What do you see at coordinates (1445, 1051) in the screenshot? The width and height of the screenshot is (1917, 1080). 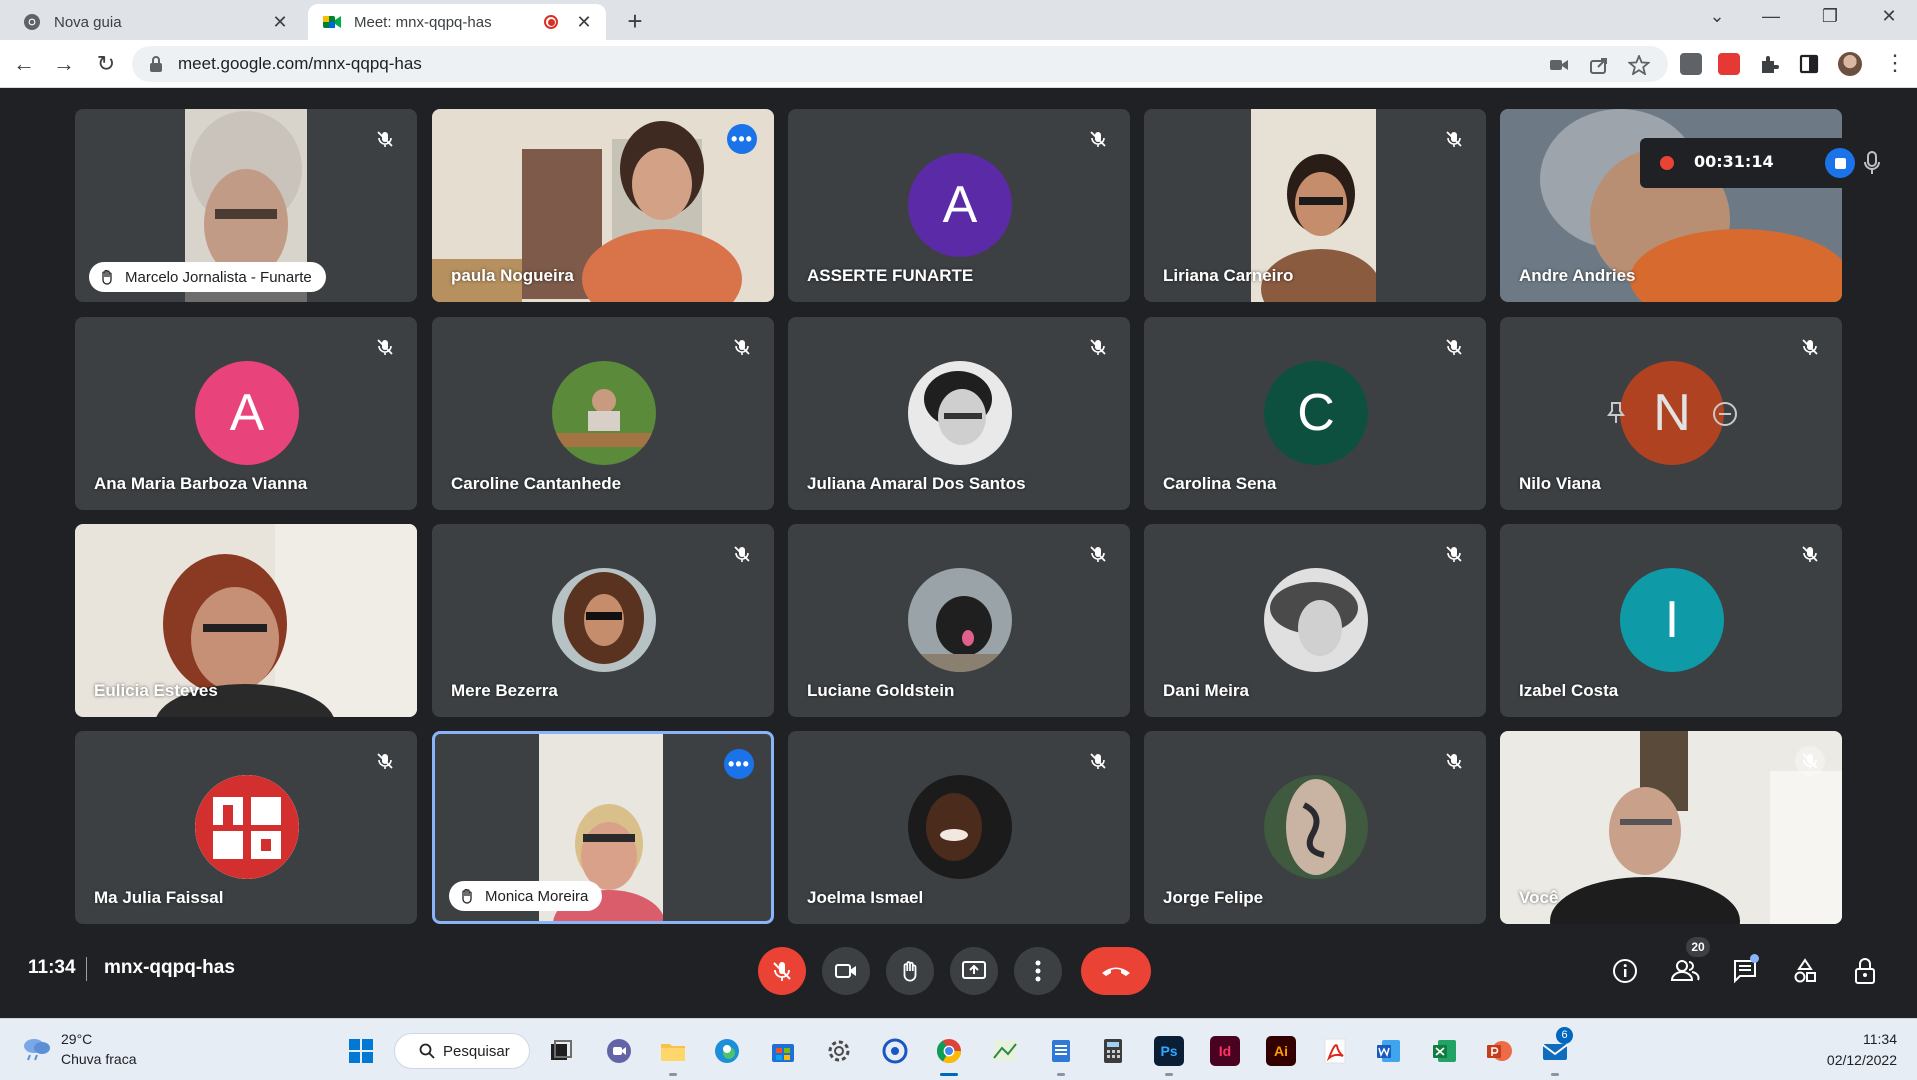 I see `excel-icon` at bounding box center [1445, 1051].